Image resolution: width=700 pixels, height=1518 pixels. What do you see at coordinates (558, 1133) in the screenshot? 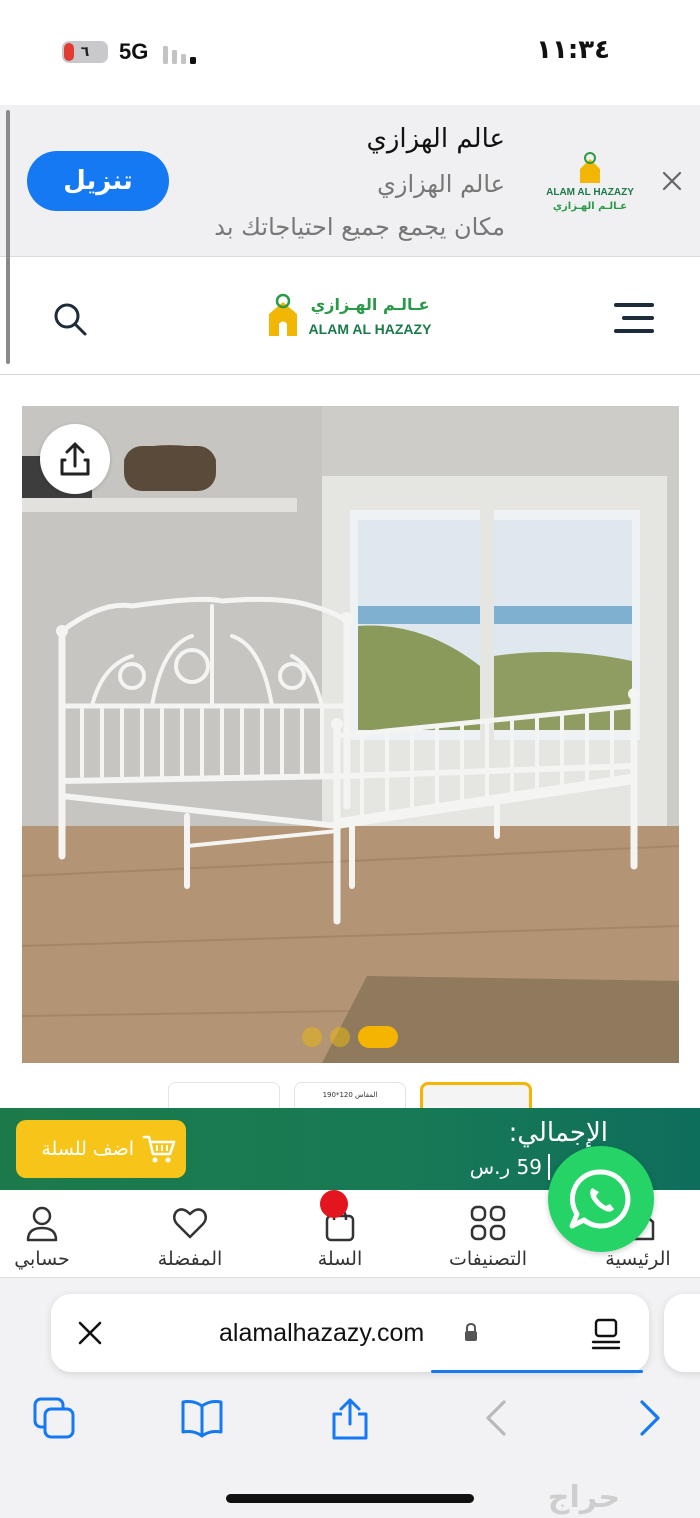
I see `total-label: الإجمالي:` at bounding box center [558, 1133].